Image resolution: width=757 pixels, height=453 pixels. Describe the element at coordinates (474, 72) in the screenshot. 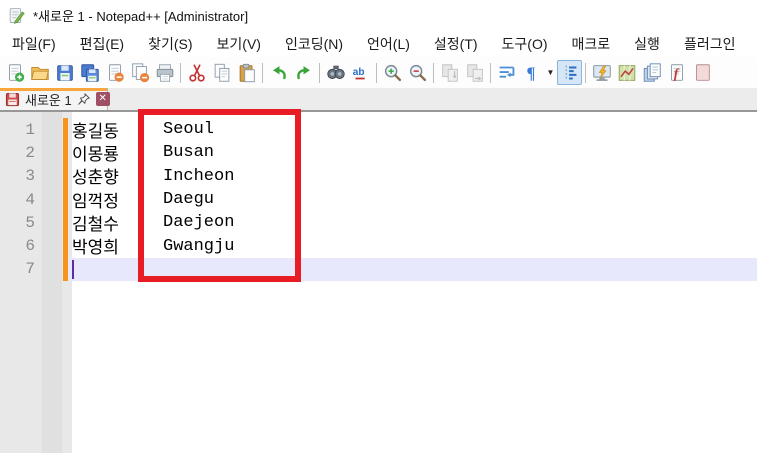

I see `sync-horizontal-scroll-icon` at that location.